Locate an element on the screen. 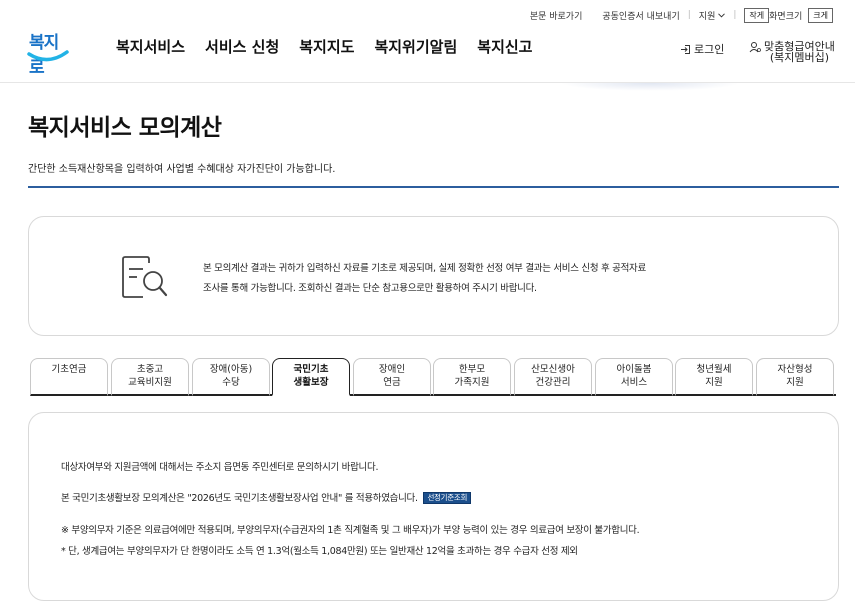 This screenshot has width=855, height=611. tab-label: 청년월세 is located at coordinates (714, 369).